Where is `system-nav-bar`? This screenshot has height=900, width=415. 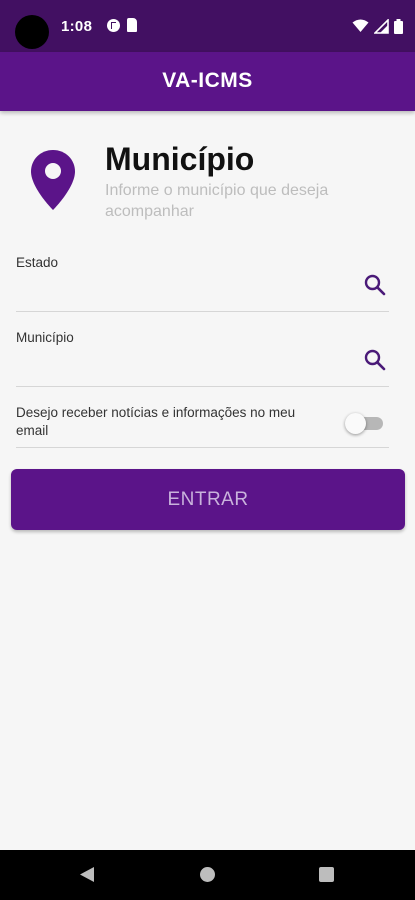
system-nav-bar is located at coordinates (207, 875).